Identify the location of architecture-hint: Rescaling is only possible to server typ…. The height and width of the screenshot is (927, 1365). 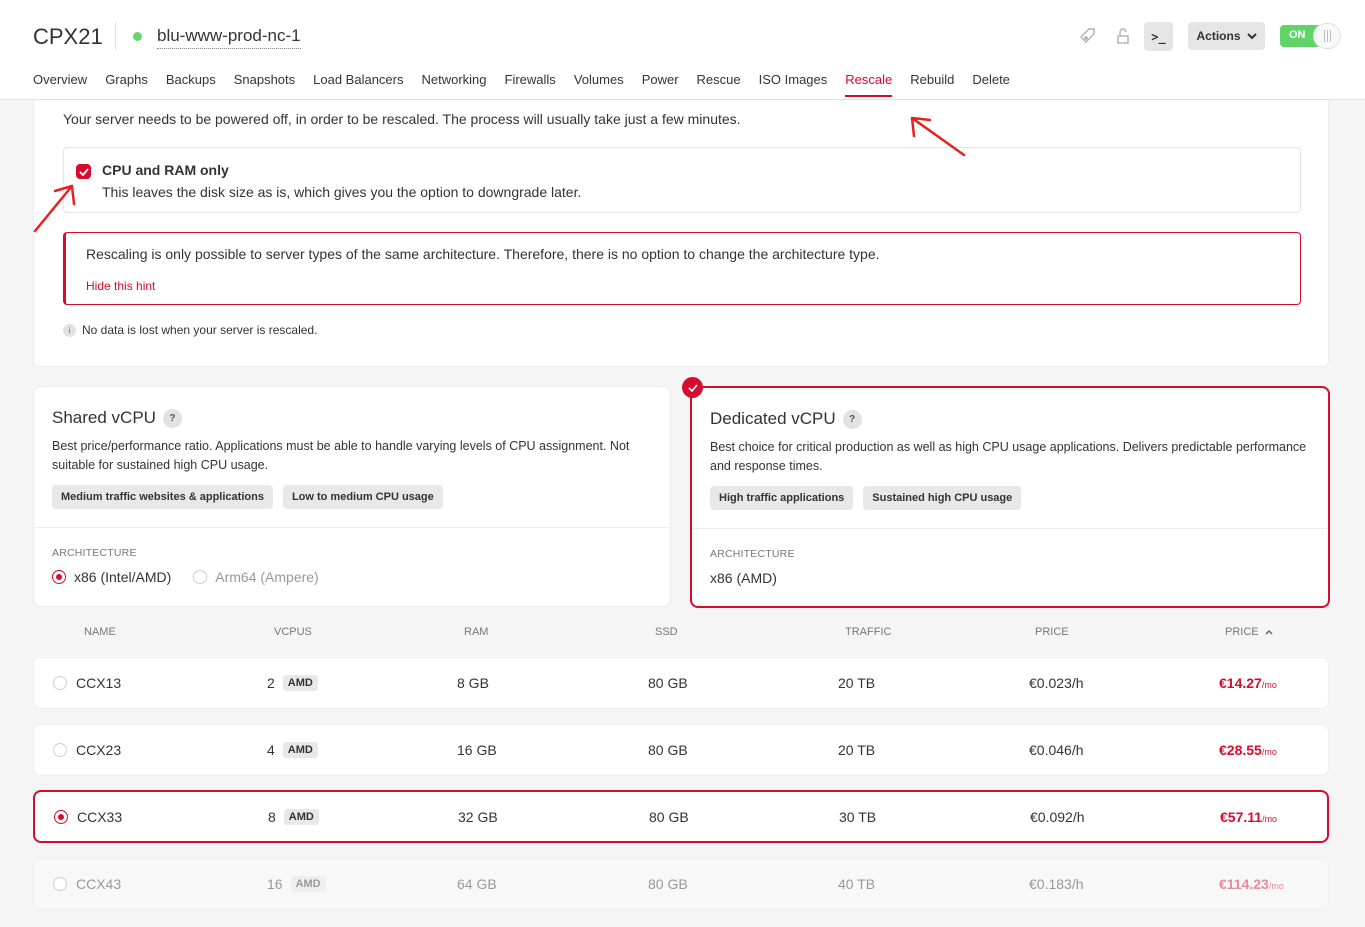
(682, 268).